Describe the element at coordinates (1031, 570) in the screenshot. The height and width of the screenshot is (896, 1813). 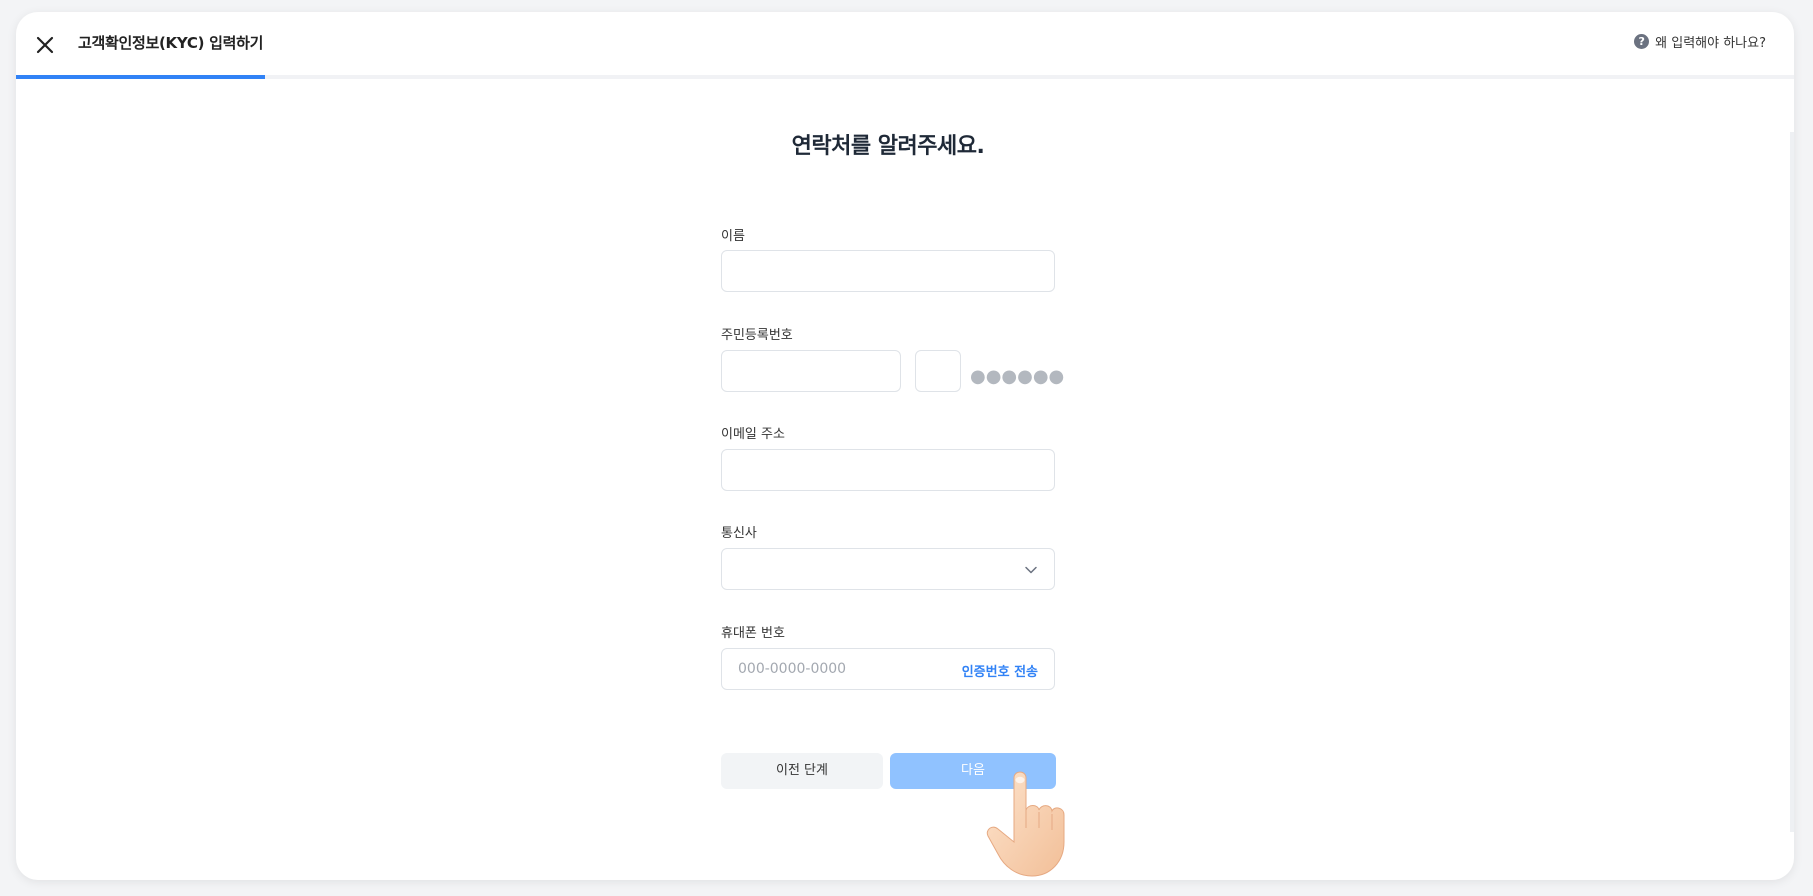
I see `chevron-down-icon` at that location.